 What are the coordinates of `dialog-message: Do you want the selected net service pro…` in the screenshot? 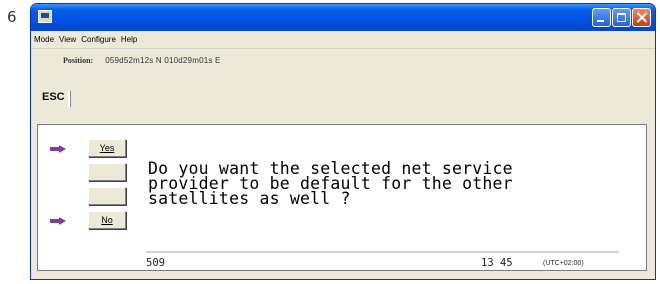 It's located at (330, 183).